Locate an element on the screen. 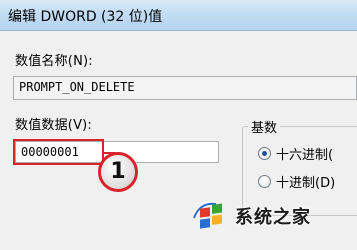 The height and width of the screenshot is (250, 357). value-name-label: 数值名称(N): is located at coordinates (54, 61).